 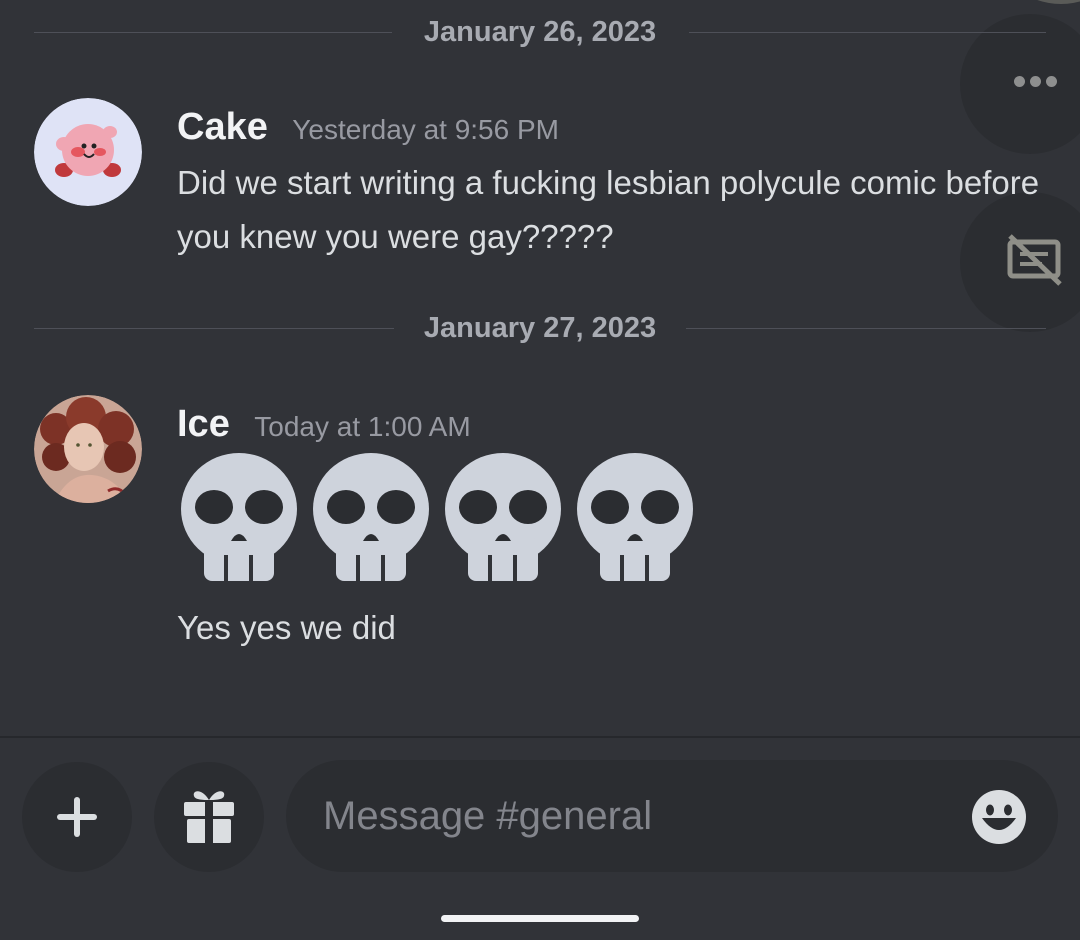 What do you see at coordinates (540, 32) in the screenshot?
I see `date-separator: January 26, 2023` at bounding box center [540, 32].